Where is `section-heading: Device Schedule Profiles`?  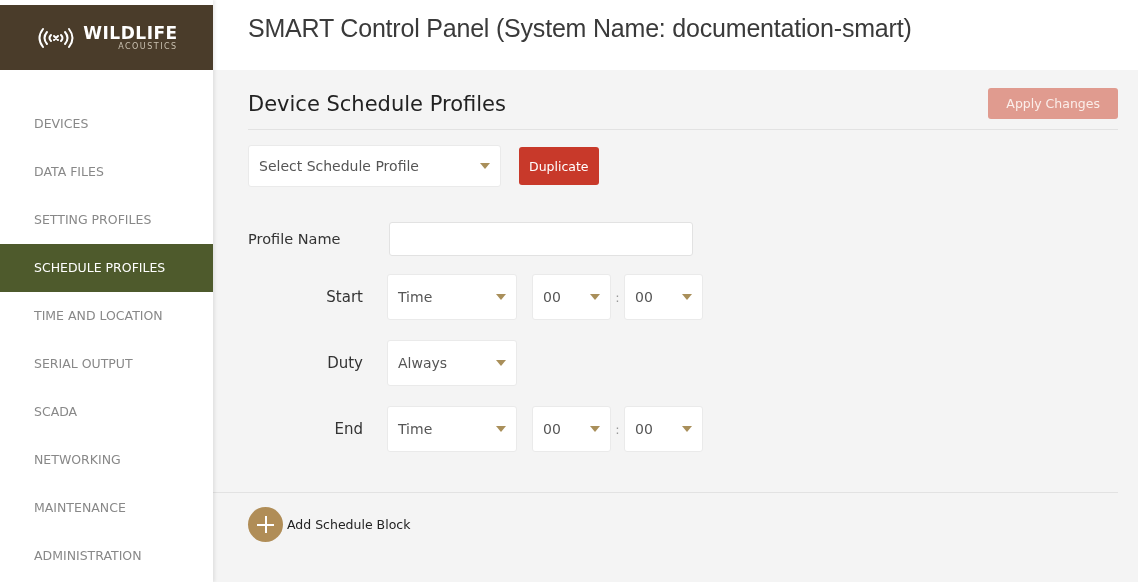 section-heading: Device Schedule Profiles is located at coordinates (377, 103).